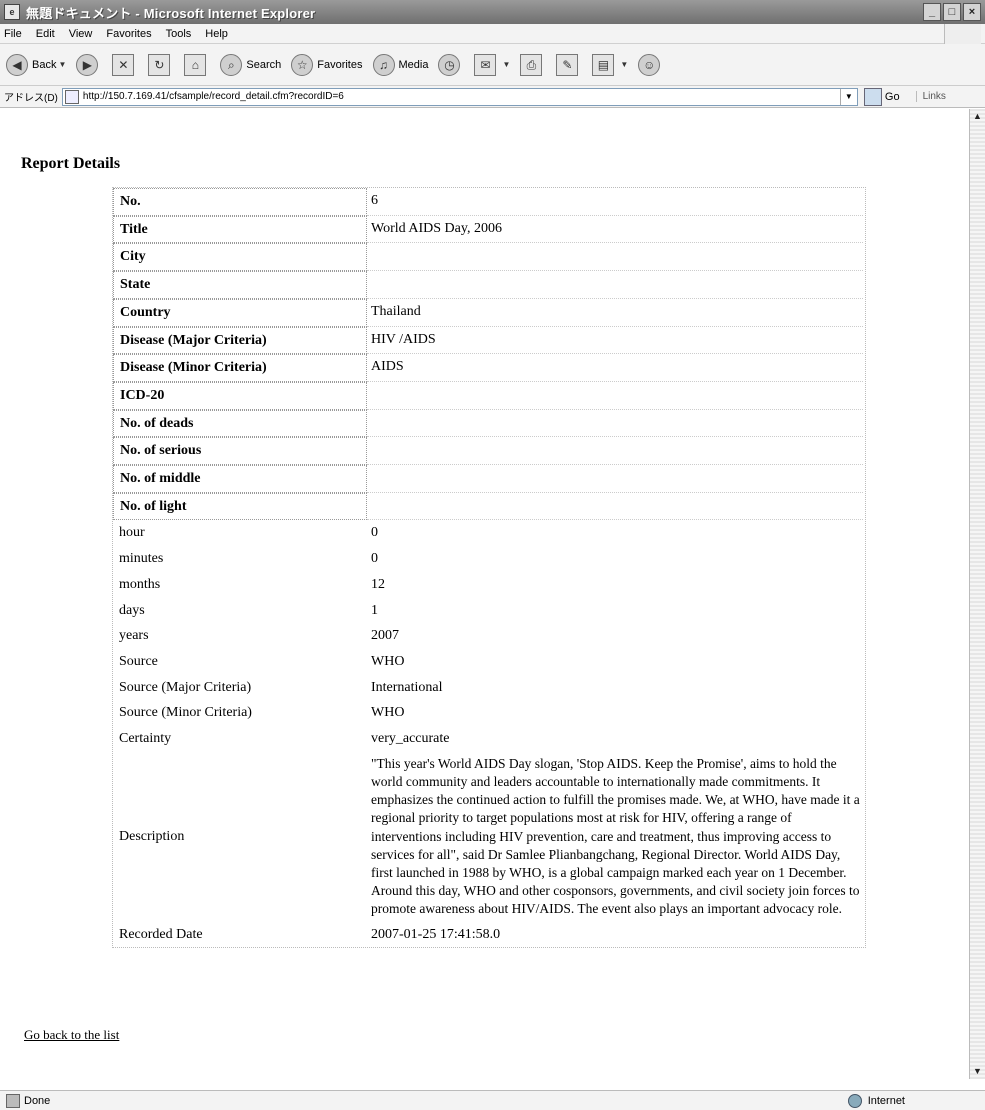 The width and height of the screenshot is (985, 1110). What do you see at coordinates (140, 584) in the screenshot?
I see `row-label: months` at bounding box center [140, 584].